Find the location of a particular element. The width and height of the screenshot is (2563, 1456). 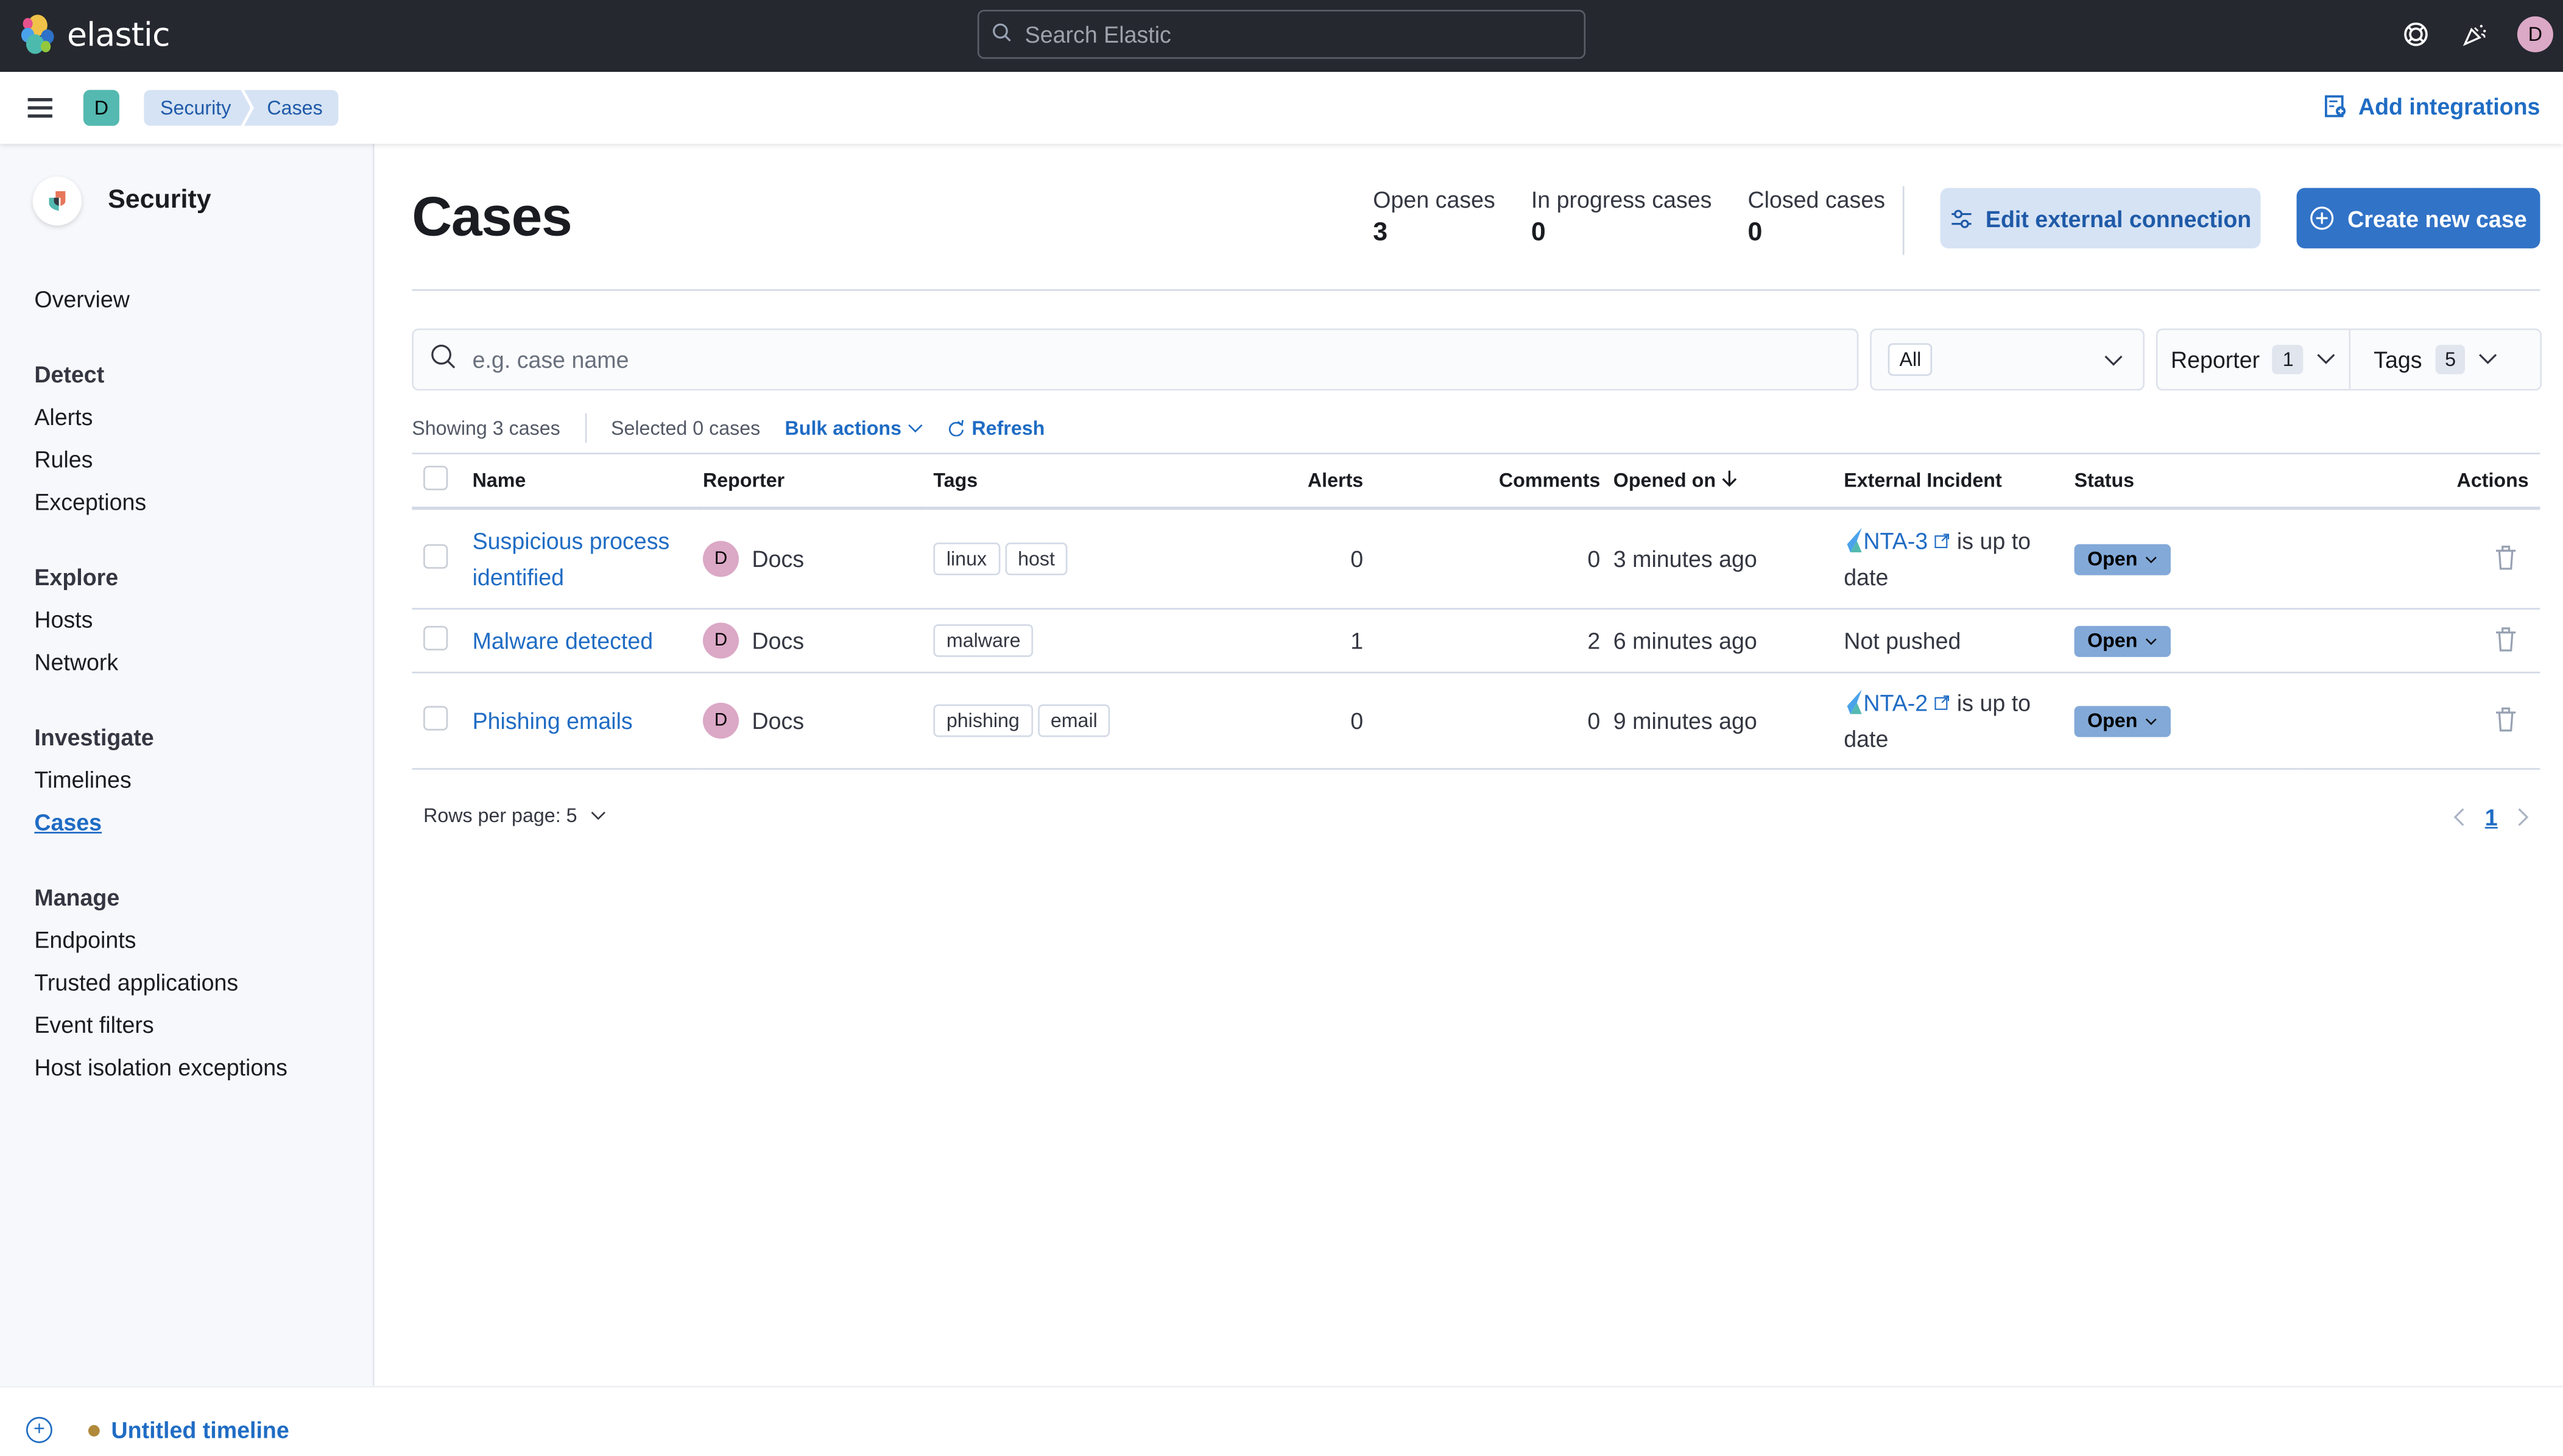

alerts-count: 1 is located at coordinates (1264, 641).